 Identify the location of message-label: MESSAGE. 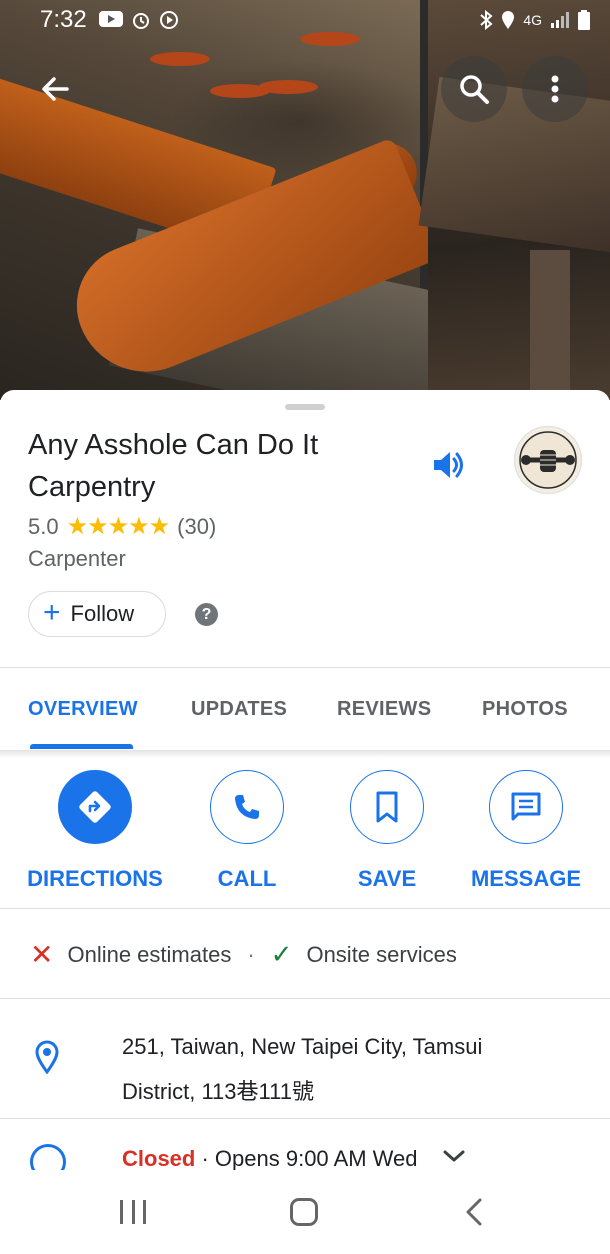
(526, 878).